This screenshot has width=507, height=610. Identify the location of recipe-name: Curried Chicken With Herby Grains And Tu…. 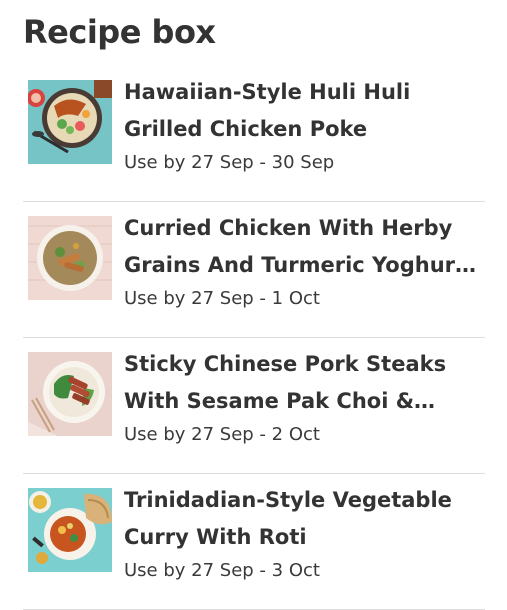
(295, 246).